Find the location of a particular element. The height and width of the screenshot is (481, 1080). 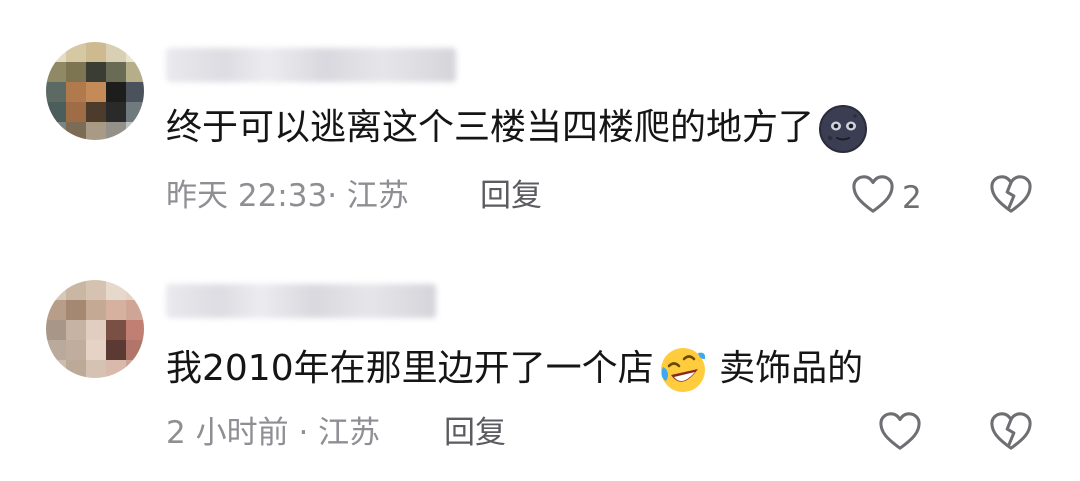

comment-text: 终于可以逃离这个三楼当四楼爬的地方了 is located at coordinates (517, 129).